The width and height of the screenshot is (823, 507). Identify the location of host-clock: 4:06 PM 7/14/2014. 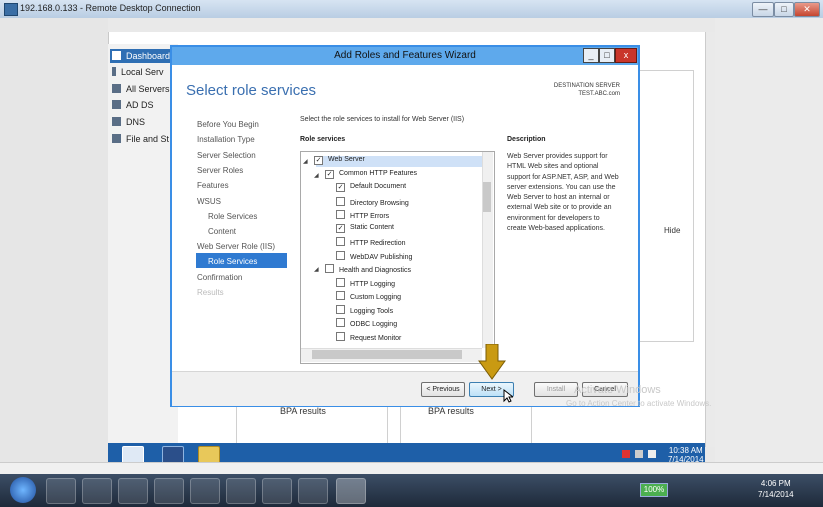
(776, 489).